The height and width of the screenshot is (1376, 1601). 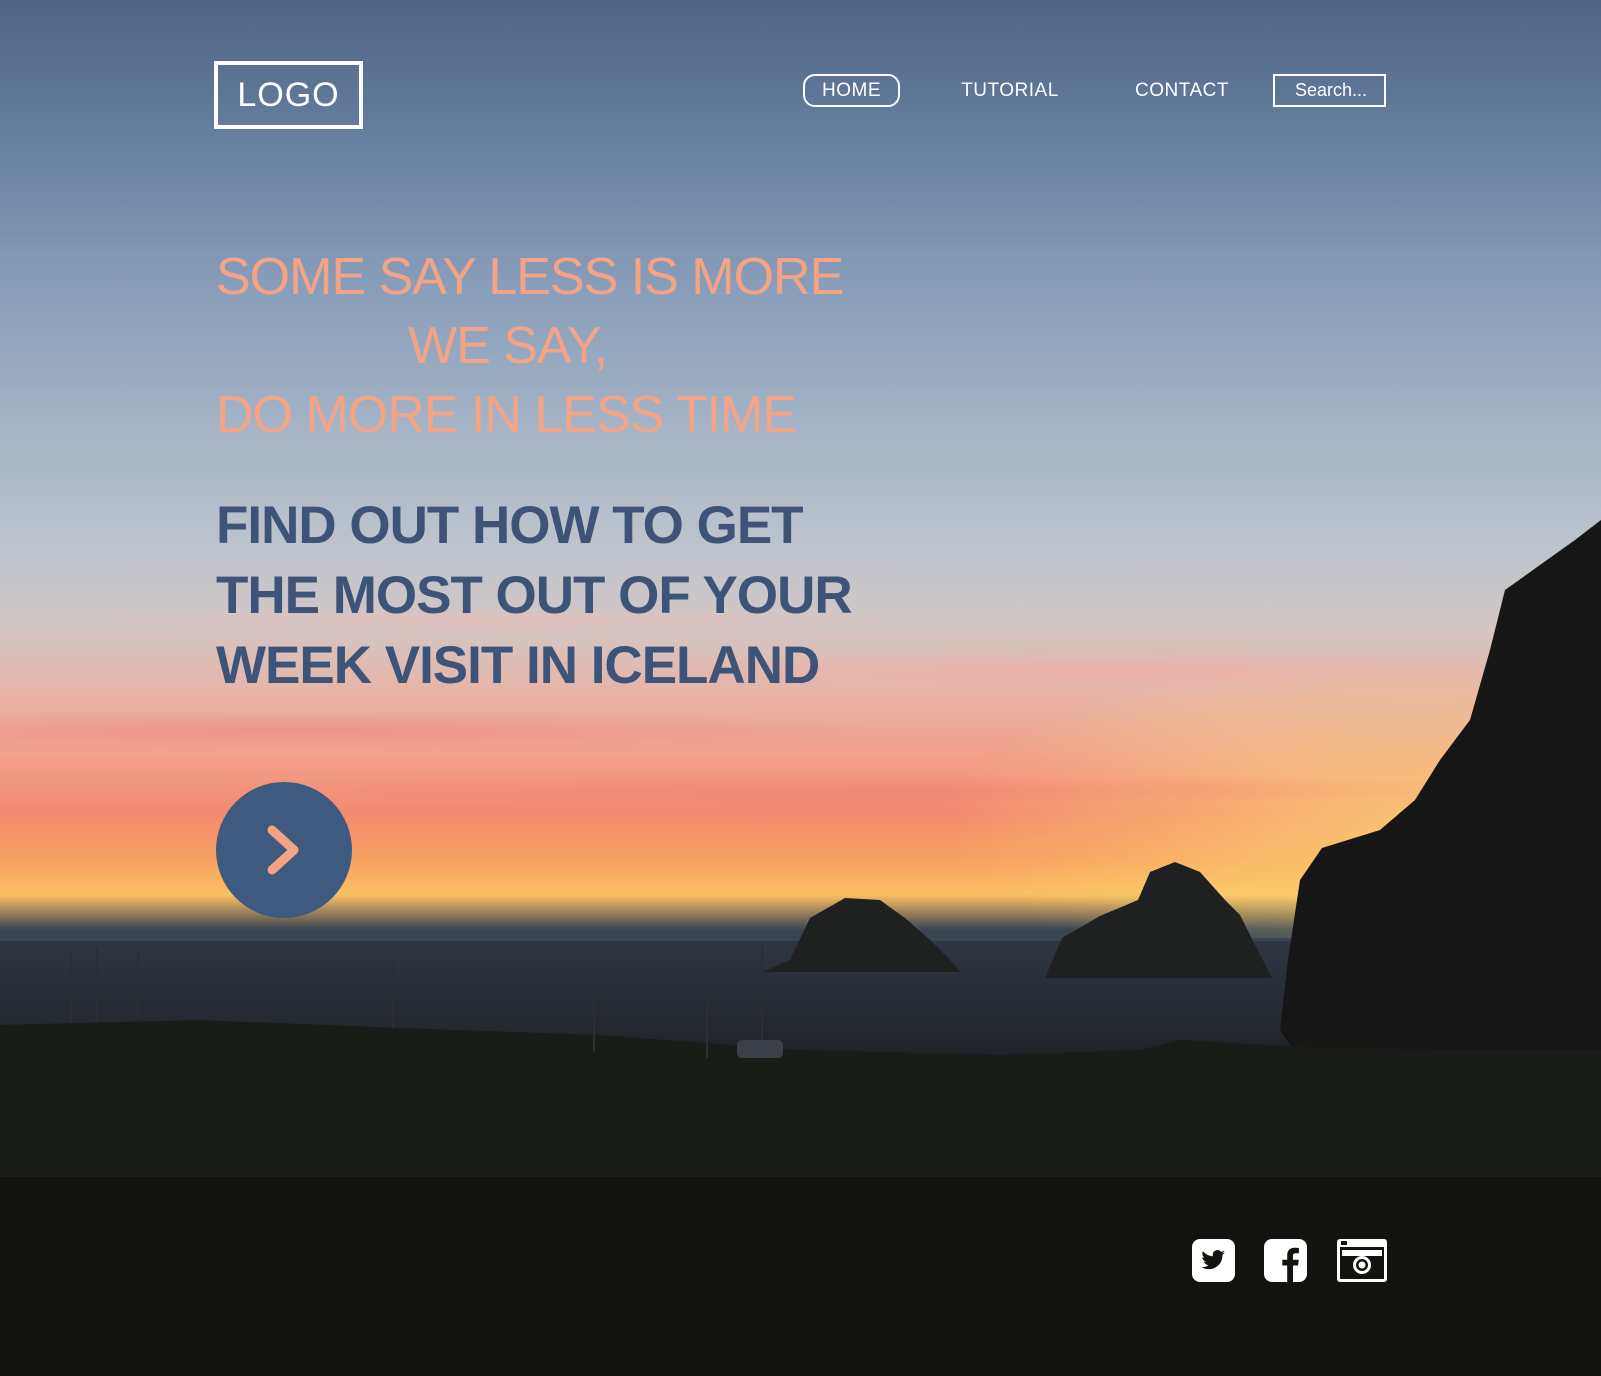 I want to click on nav-home: HOME, so click(x=851, y=90).